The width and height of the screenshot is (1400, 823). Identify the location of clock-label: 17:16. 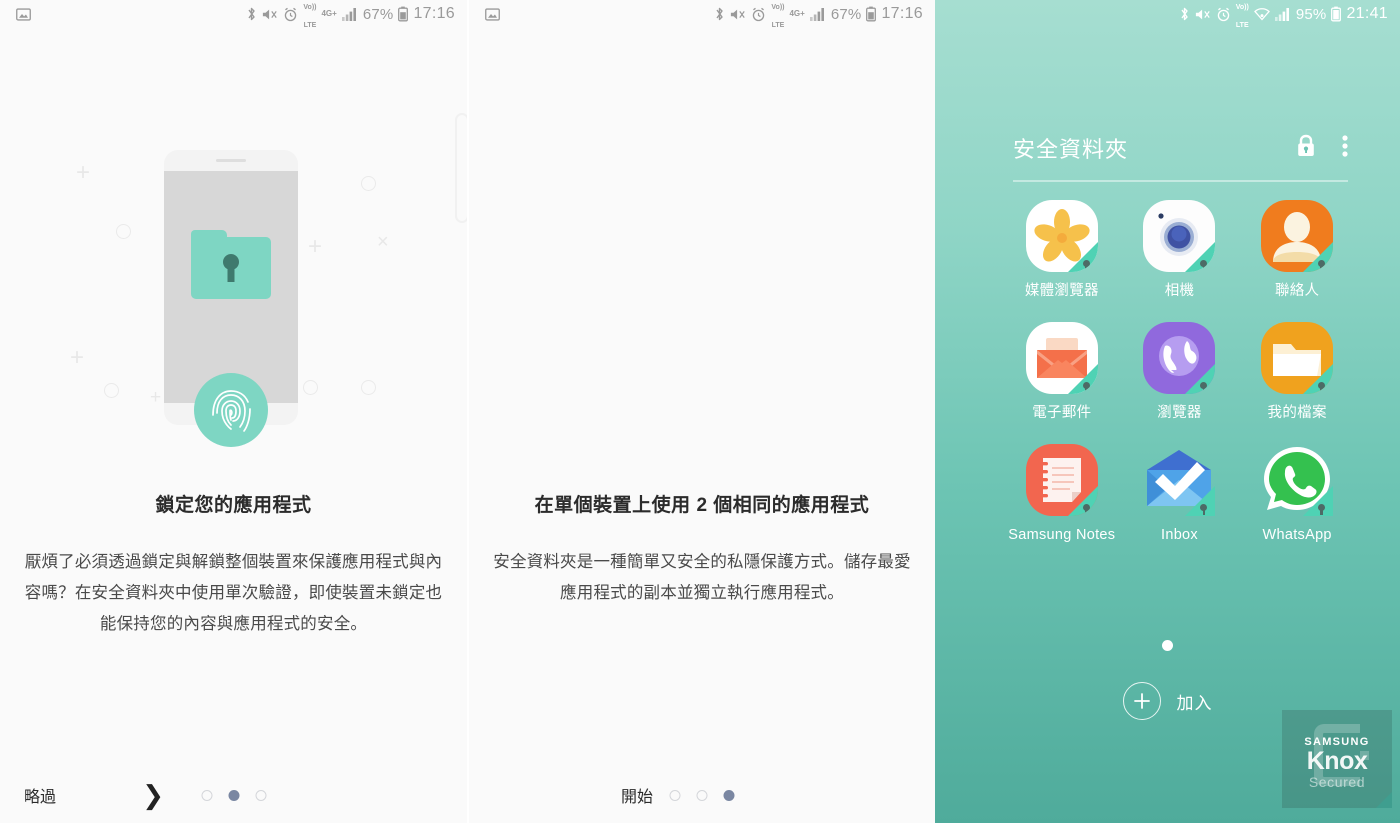
(434, 13).